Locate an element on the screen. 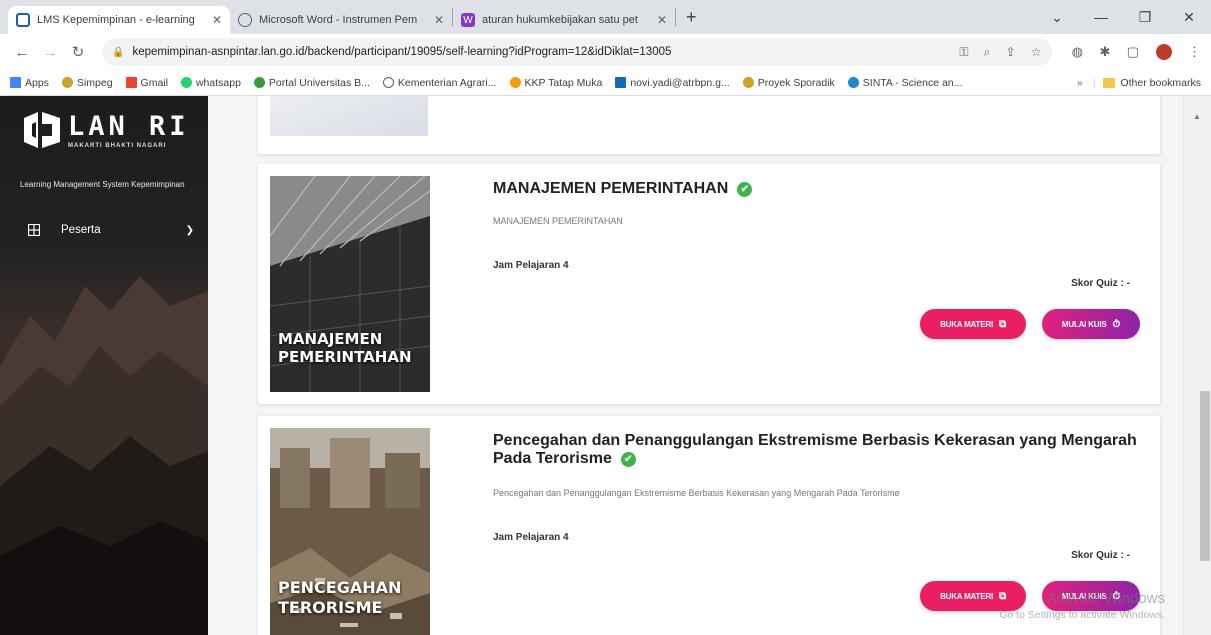  course-description: MANAJEMEN PEMERINTAHAN is located at coordinates (558, 221).